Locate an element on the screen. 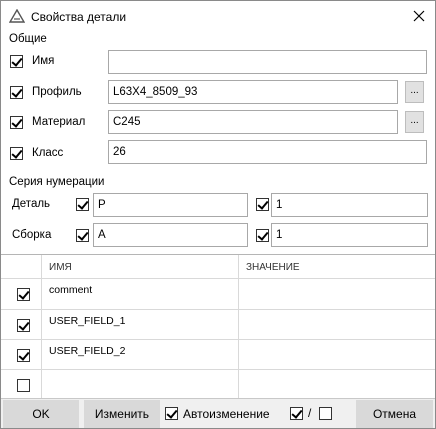  clear-all-checkbox is located at coordinates (325, 413).